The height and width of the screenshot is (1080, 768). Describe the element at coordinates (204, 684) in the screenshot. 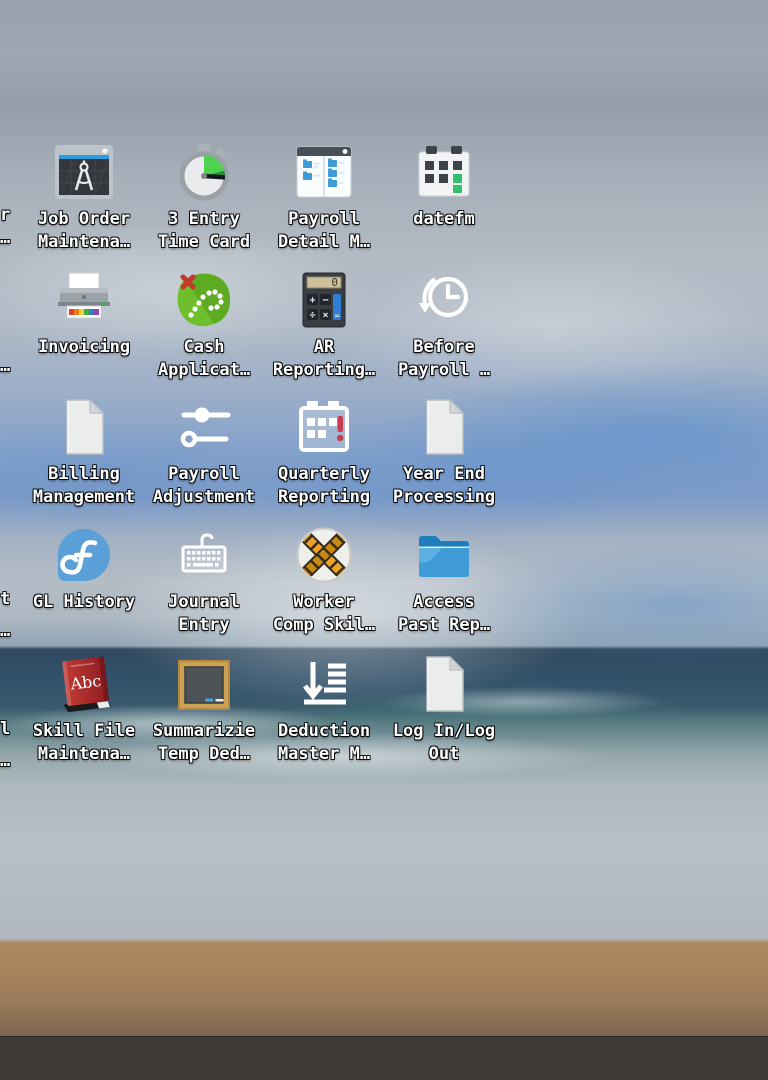

I see `blackboard-icon` at that location.